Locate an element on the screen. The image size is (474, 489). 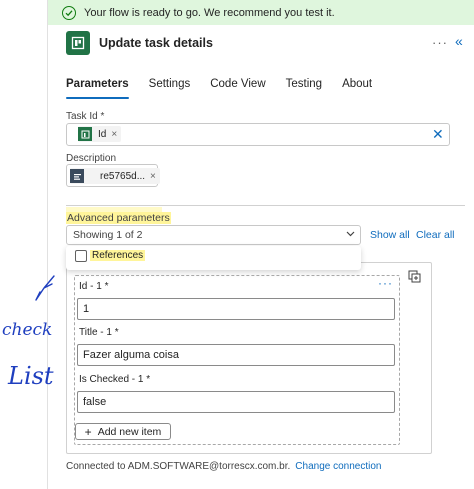
advanced-parameters-label: Advanced parameters is located at coordinates (118, 218).